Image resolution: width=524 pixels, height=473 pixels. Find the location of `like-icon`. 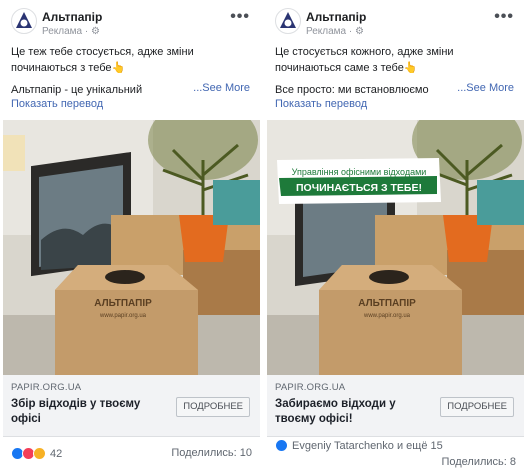

like-icon is located at coordinates (281, 445).